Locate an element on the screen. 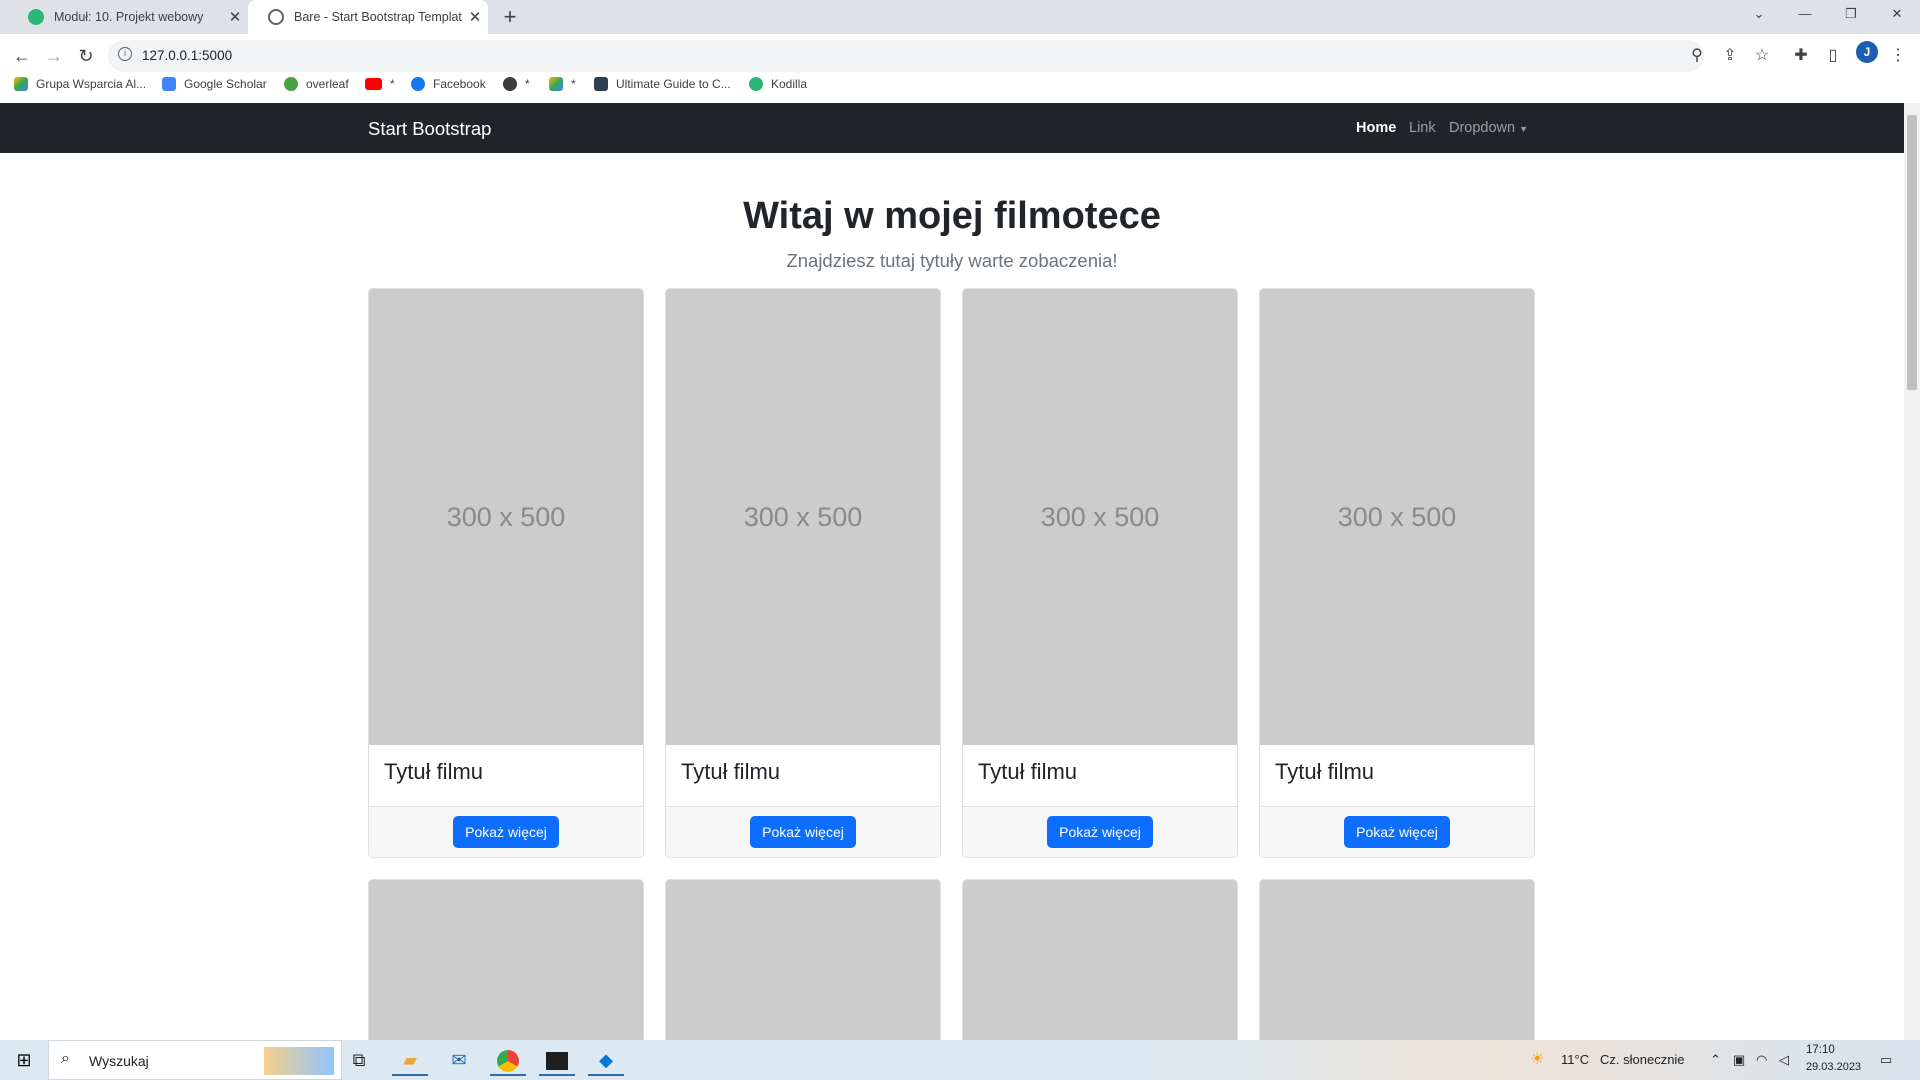 The height and width of the screenshot is (1080, 1920). tab-title: Moduł: 10. Projekt webowy is located at coordinates (129, 17).